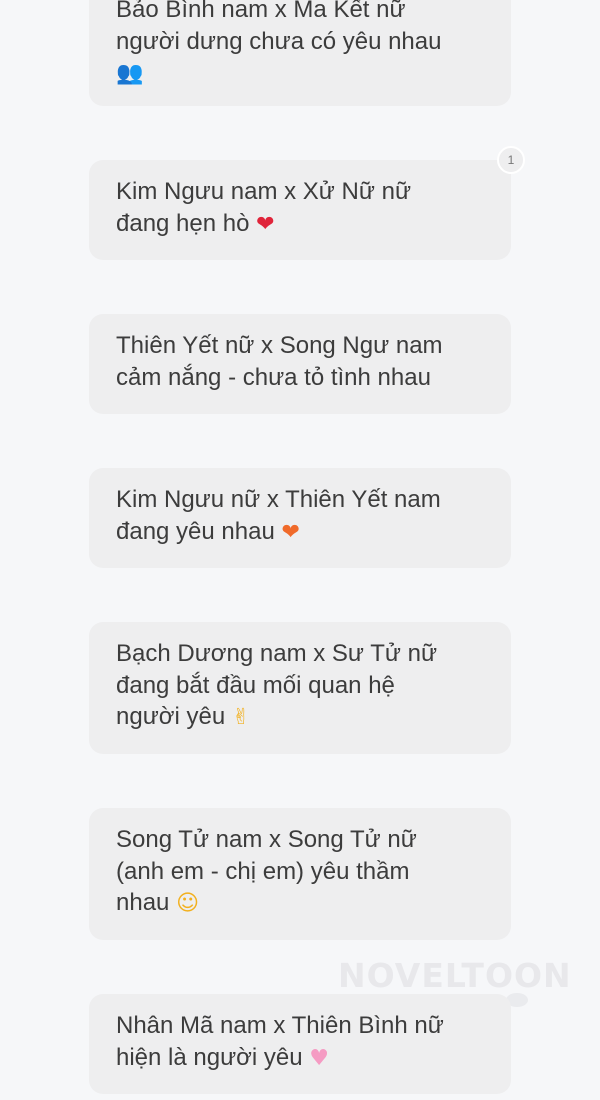  Describe the element at coordinates (171, 716) in the screenshot. I see `message-line: người yêu` at that location.